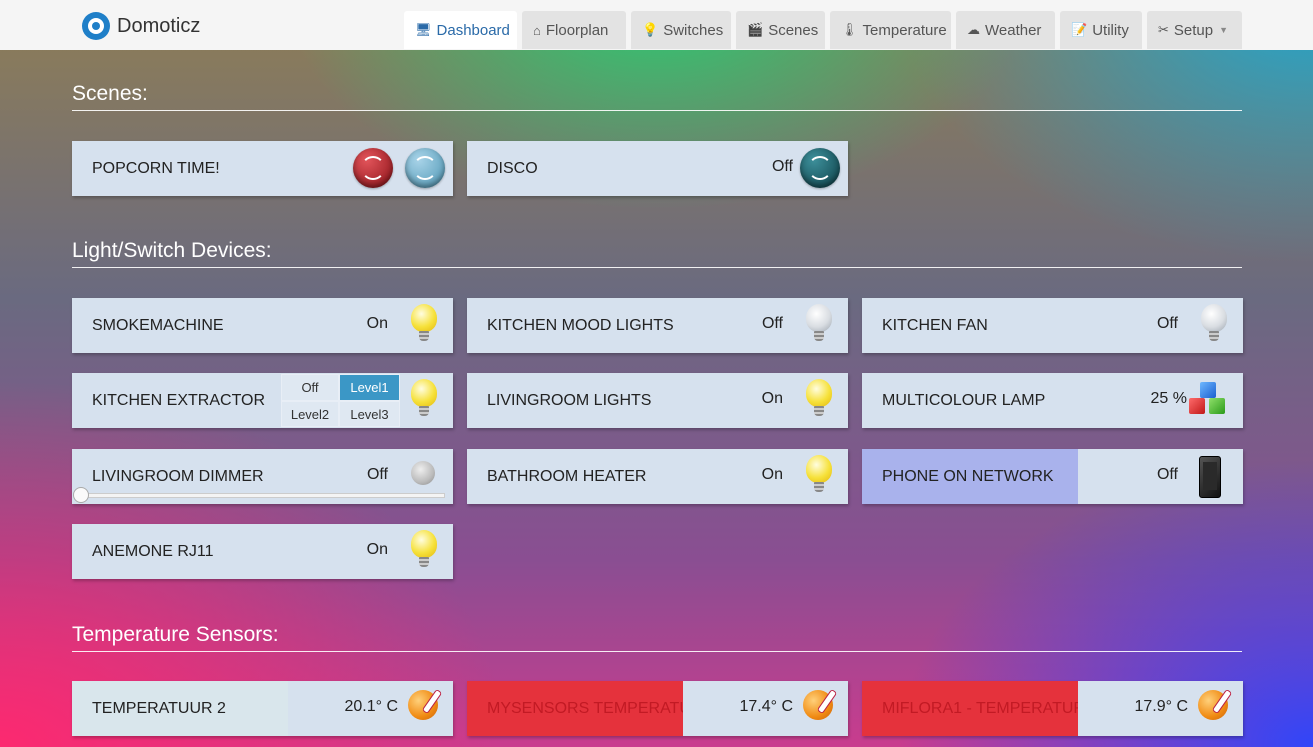 Image resolution: width=1313 pixels, height=747 pixels. I want to click on device-name: LIVINGROOM LIGHTS, so click(569, 400).